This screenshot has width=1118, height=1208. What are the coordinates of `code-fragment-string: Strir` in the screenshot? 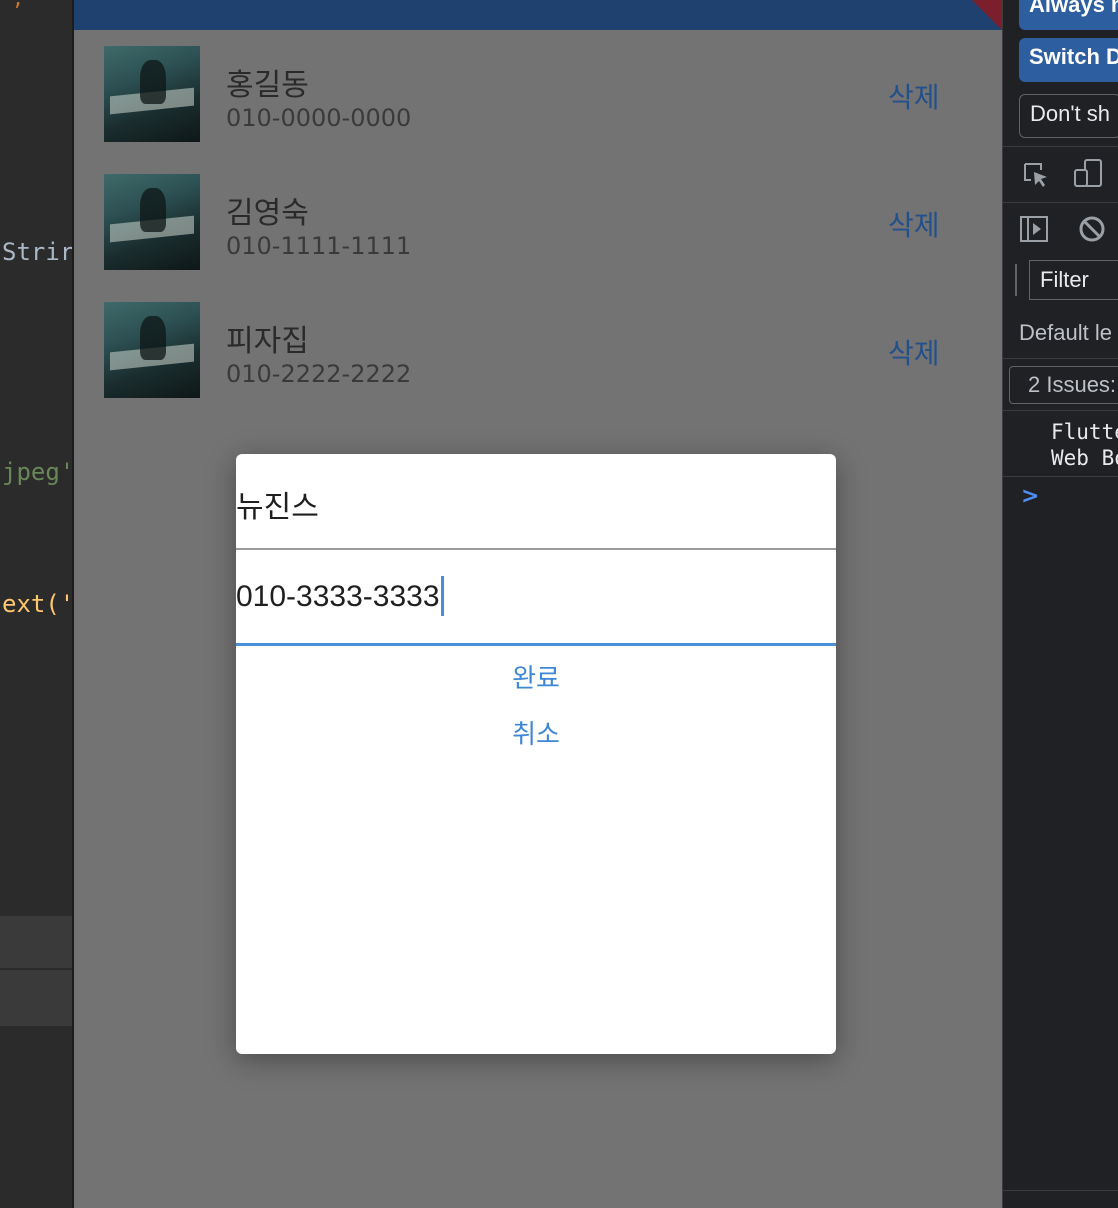 It's located at (37, 252).